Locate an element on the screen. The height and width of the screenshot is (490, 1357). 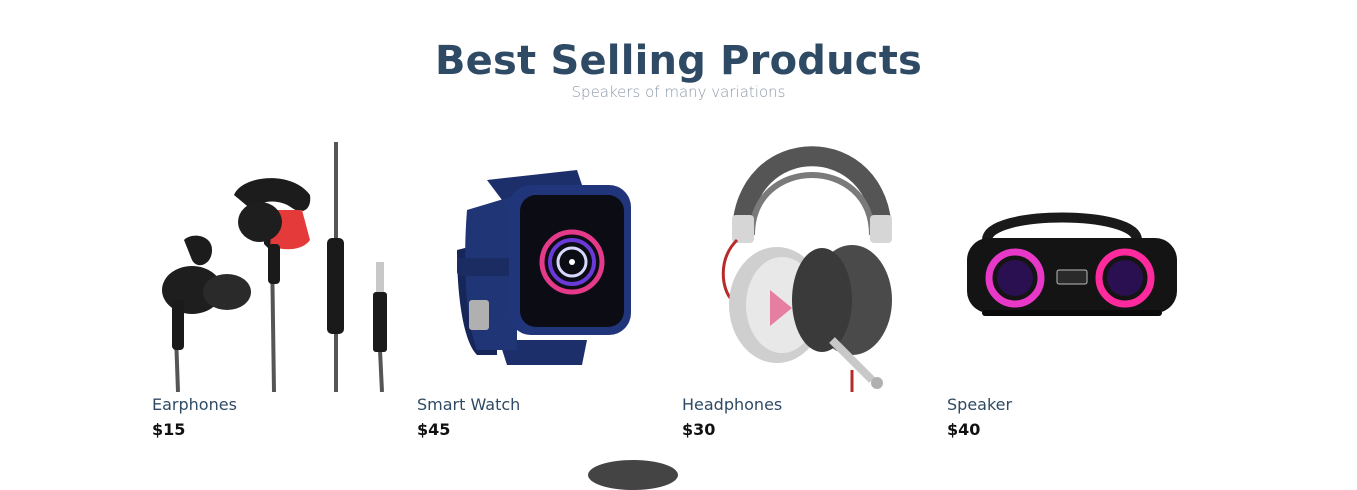
product-price: $40 is located at coordinates (964, 429).